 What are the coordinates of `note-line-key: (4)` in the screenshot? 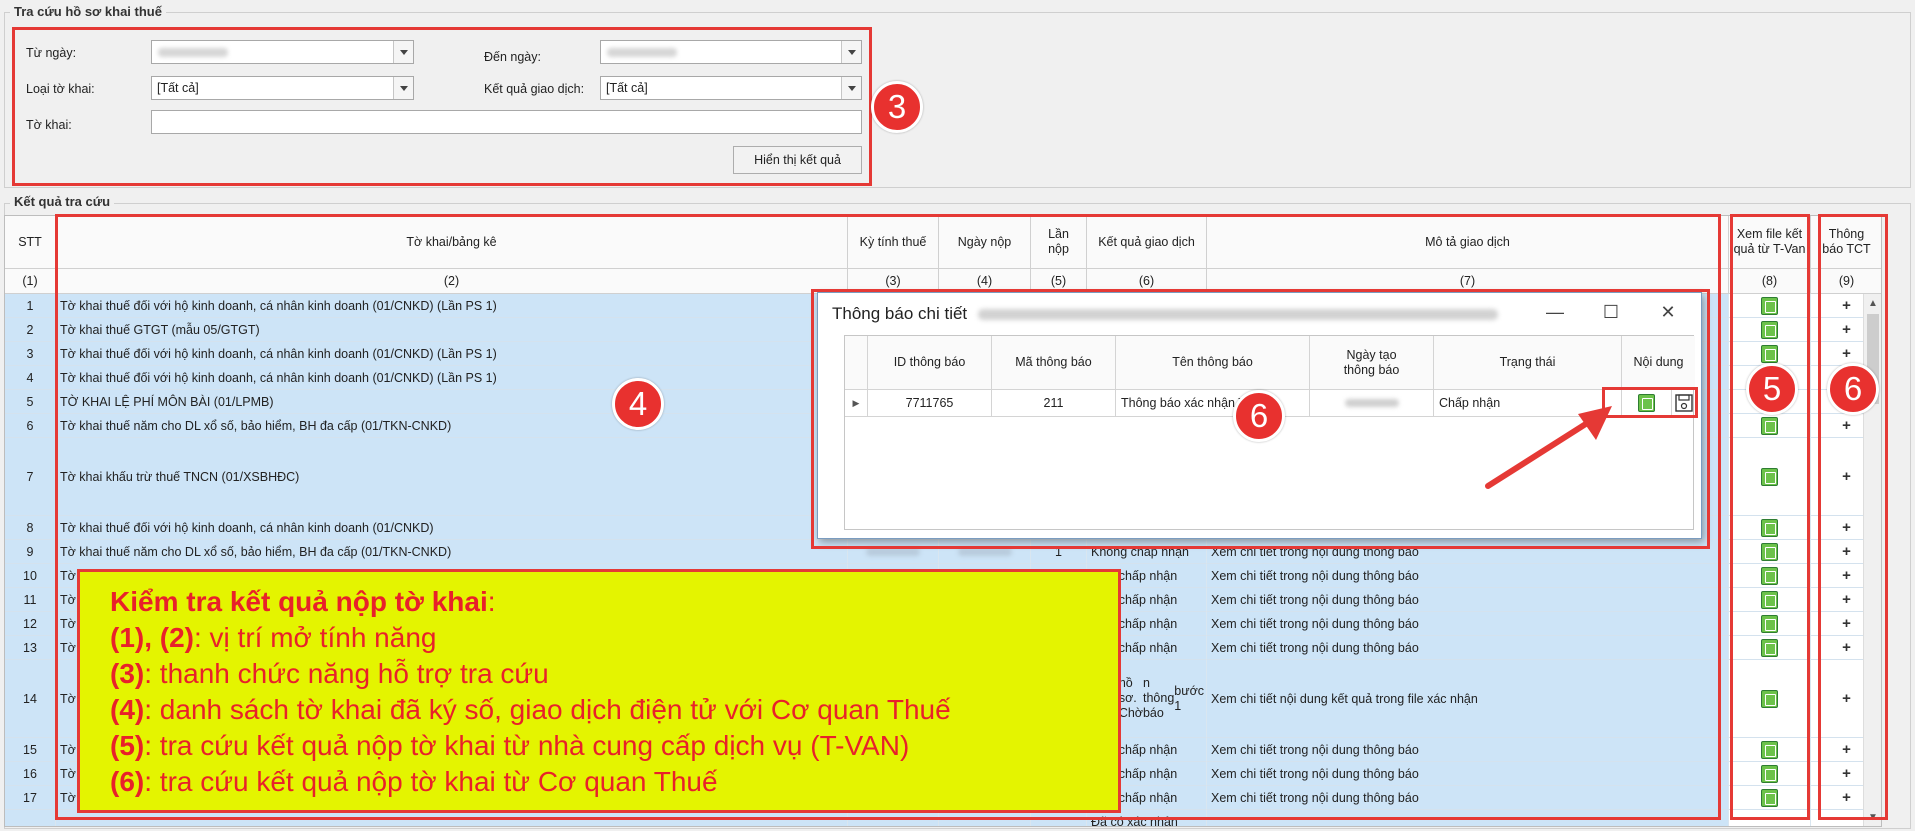 It's located at (127, 709).